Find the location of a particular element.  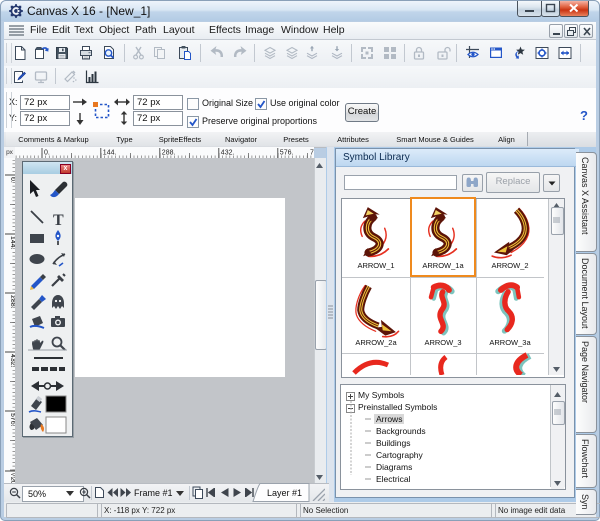

svg-text: 144. is located at coordinates (110, 153).